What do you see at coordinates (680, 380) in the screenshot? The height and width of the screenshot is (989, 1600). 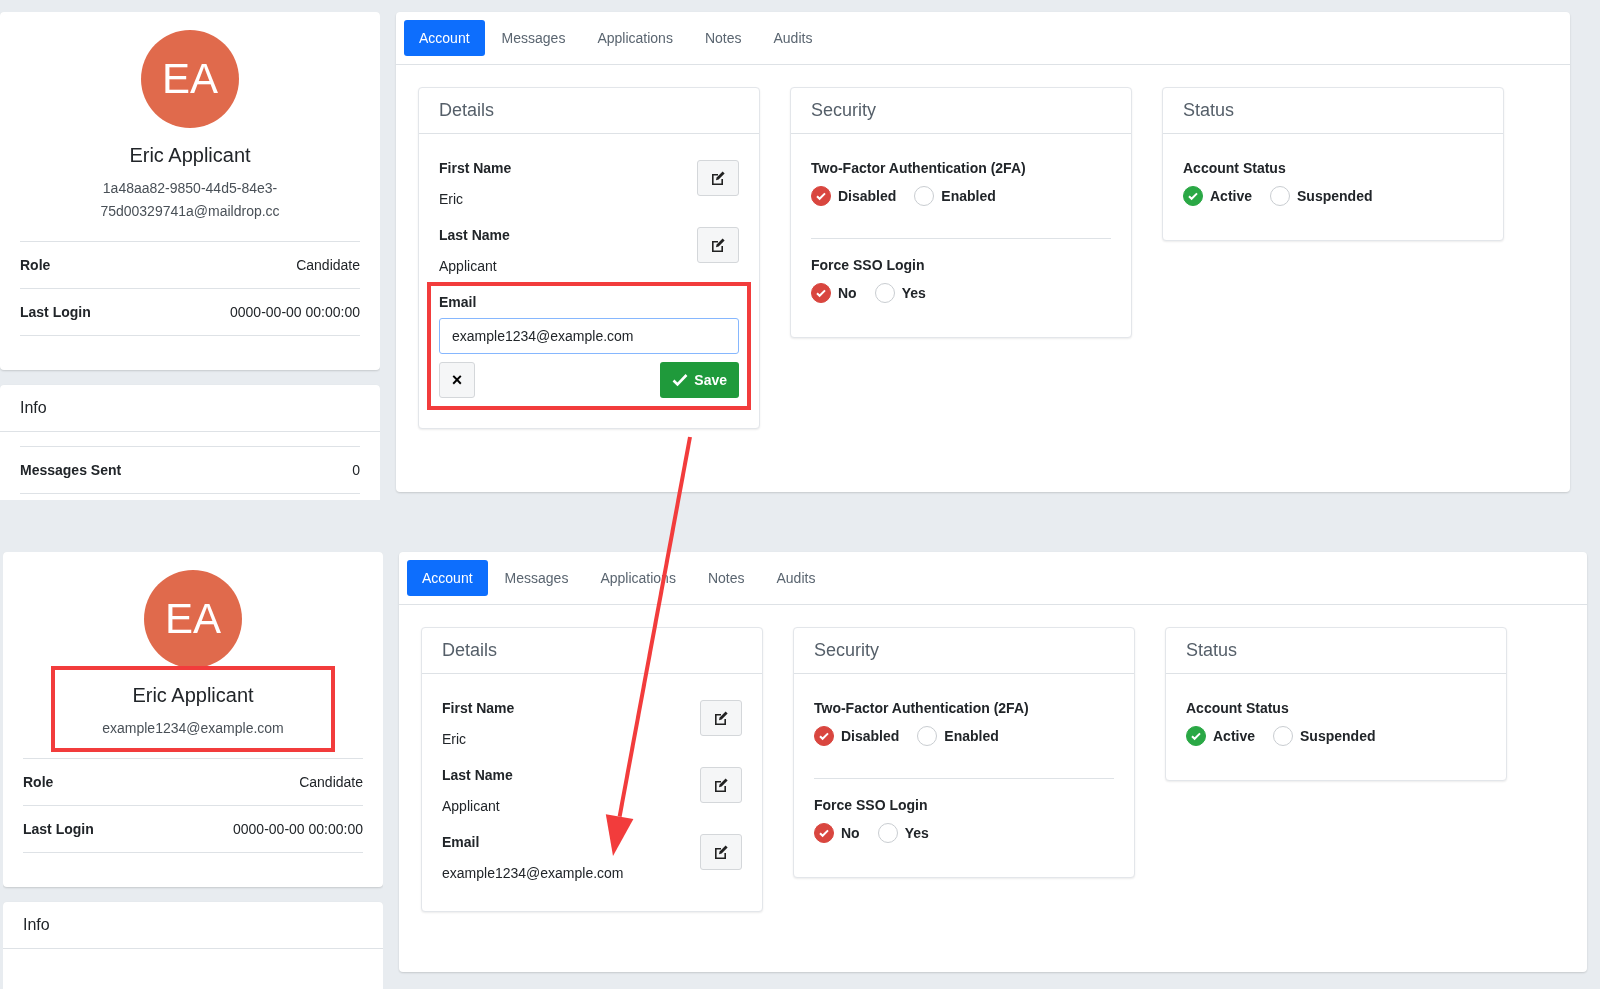 I see `check-icon` at bounding box center [680, 380].